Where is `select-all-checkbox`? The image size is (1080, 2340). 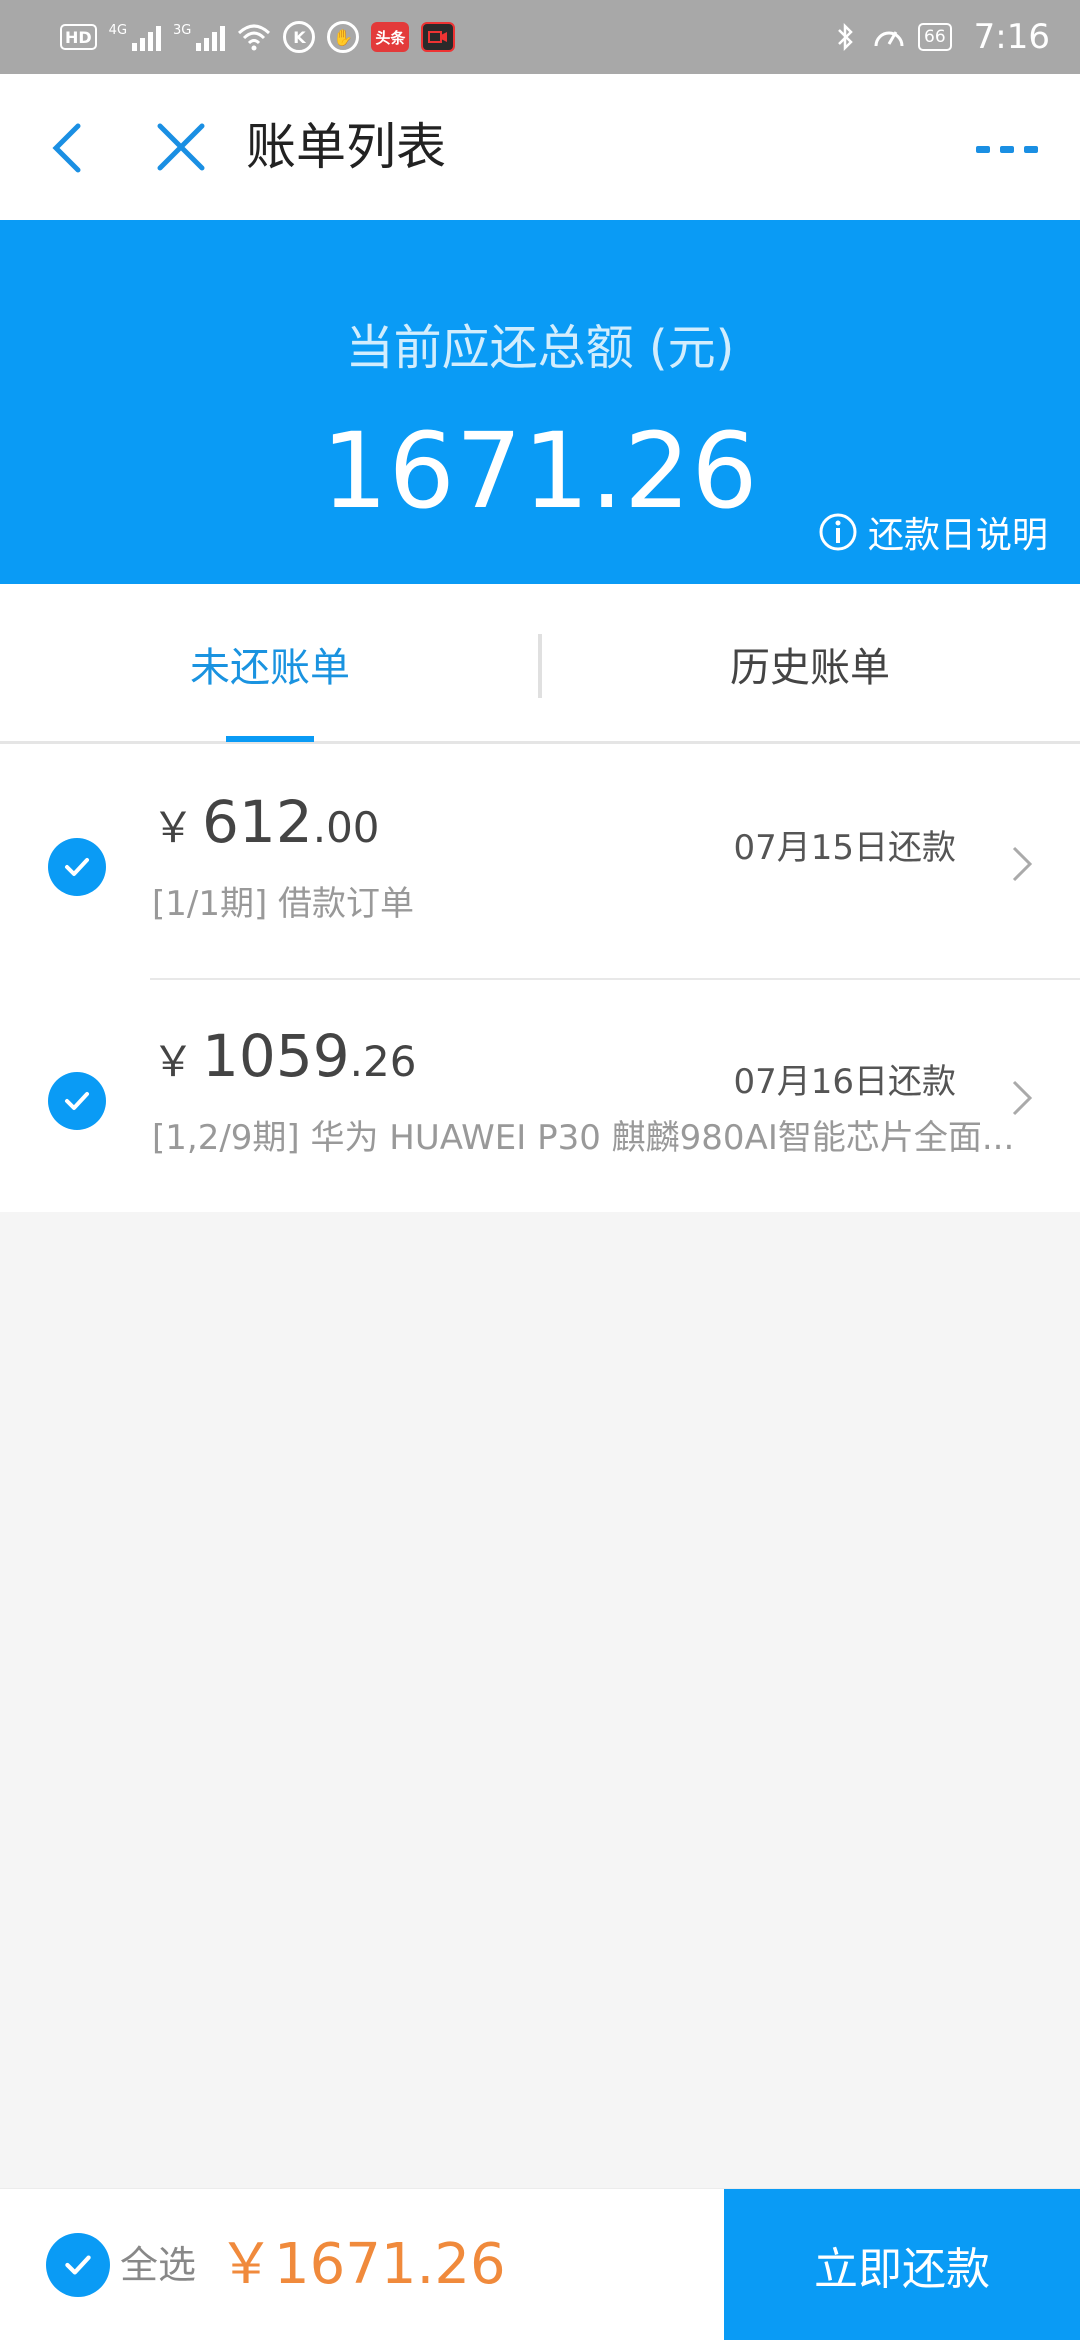
select-all-checkbox is located at coordinates (78, 2265).